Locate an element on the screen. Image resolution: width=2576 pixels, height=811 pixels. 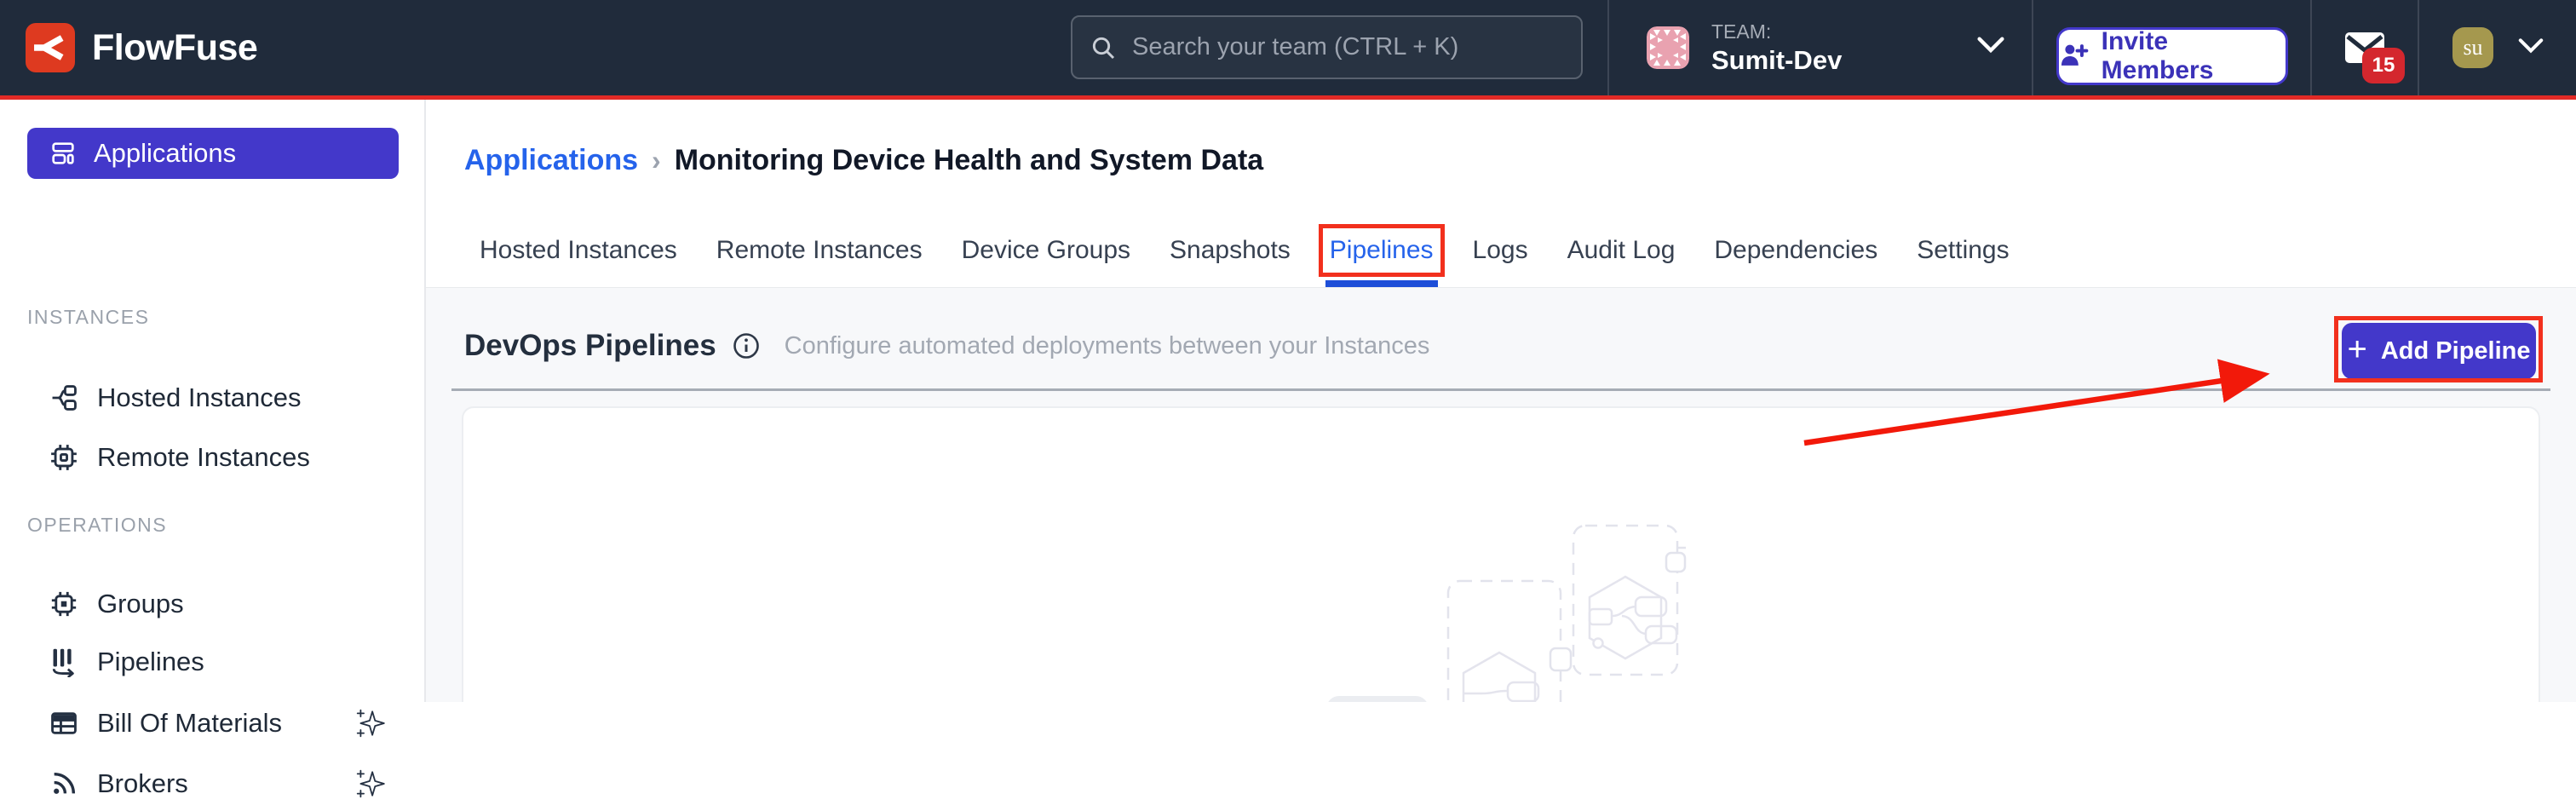
team-name: Sumit-Dev is located at coordinates (1777, 59).